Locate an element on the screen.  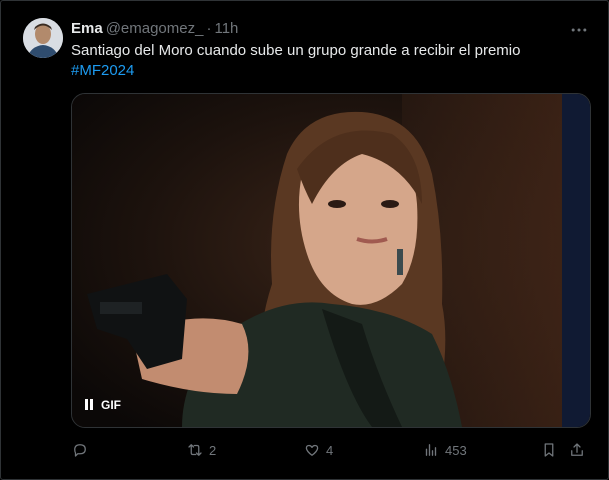
action-bar: 2 4 453 is located at coordinates (331, 450).